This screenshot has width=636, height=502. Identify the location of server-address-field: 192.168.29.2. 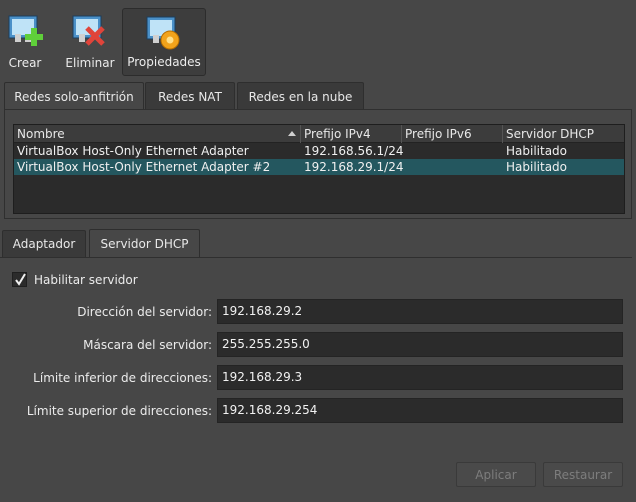
(420, 311).